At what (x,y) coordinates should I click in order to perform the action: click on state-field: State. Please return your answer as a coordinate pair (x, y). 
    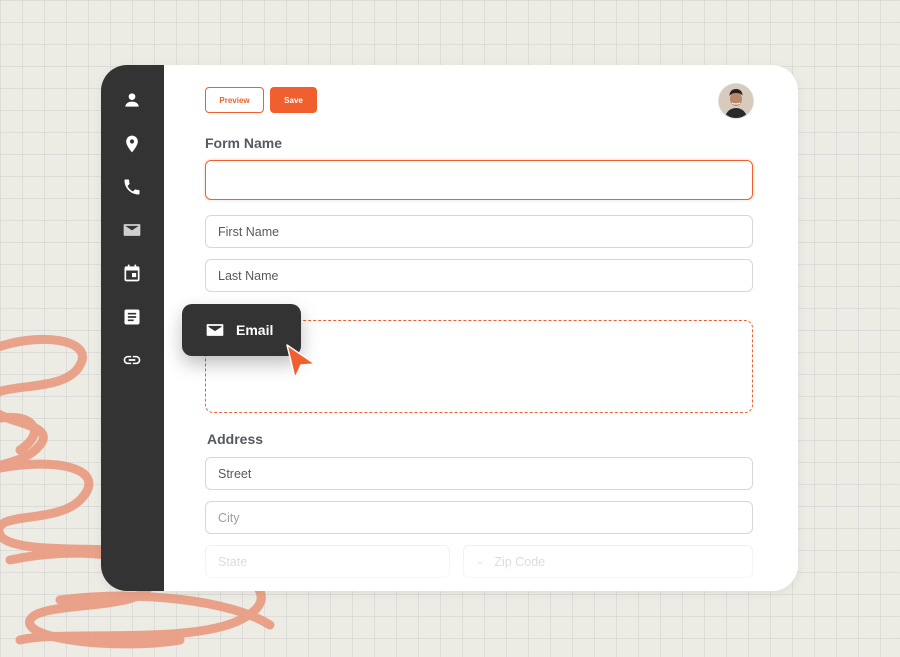
    Looking at the image, I should click on (327, 561).